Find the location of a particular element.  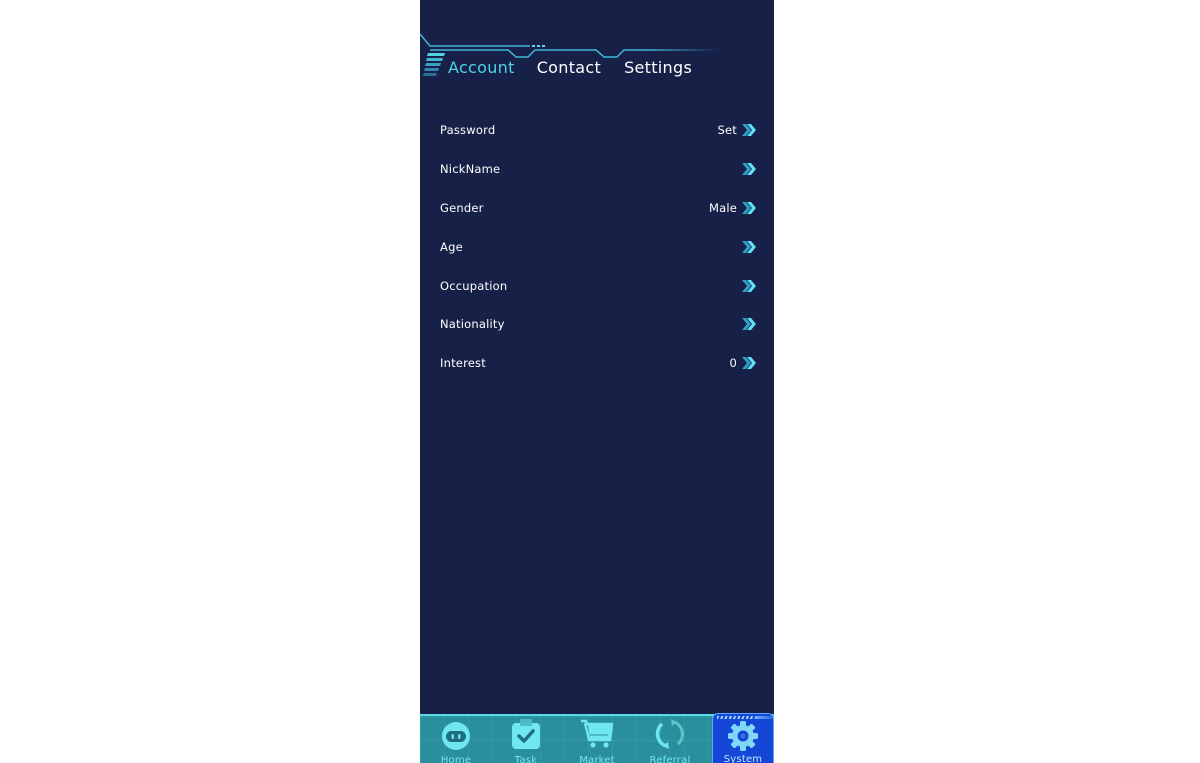

bottom-tab-bar: Home Task Market Referral System is located at coordinates (597, 738).